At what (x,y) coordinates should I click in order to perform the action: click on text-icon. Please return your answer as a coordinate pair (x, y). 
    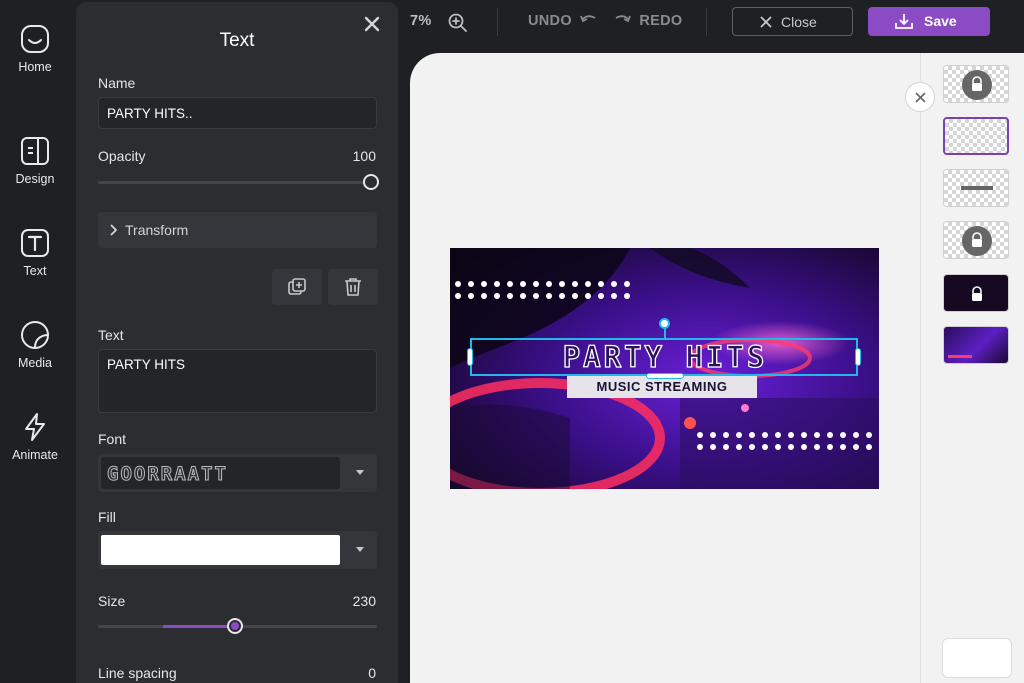
    Looking at the image, I should click on (35, 243).